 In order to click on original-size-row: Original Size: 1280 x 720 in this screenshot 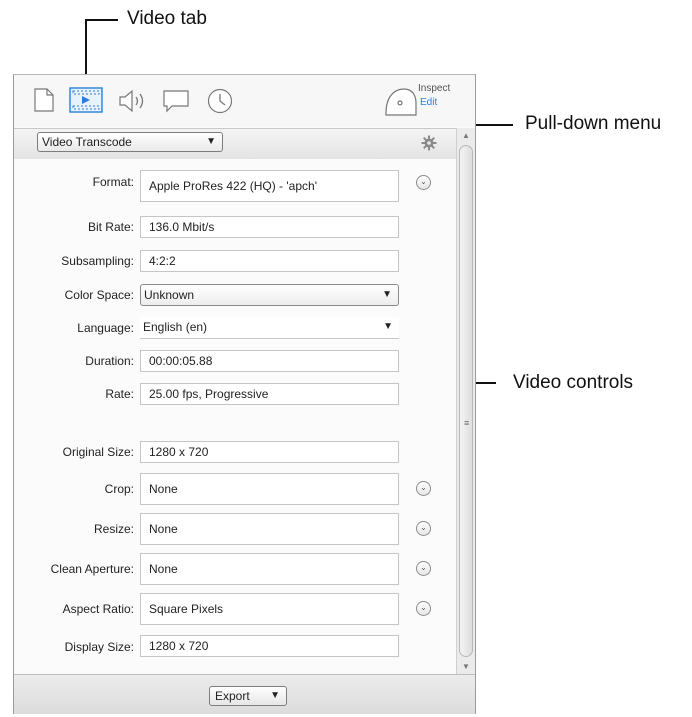, I will do `click(235, 453)`.